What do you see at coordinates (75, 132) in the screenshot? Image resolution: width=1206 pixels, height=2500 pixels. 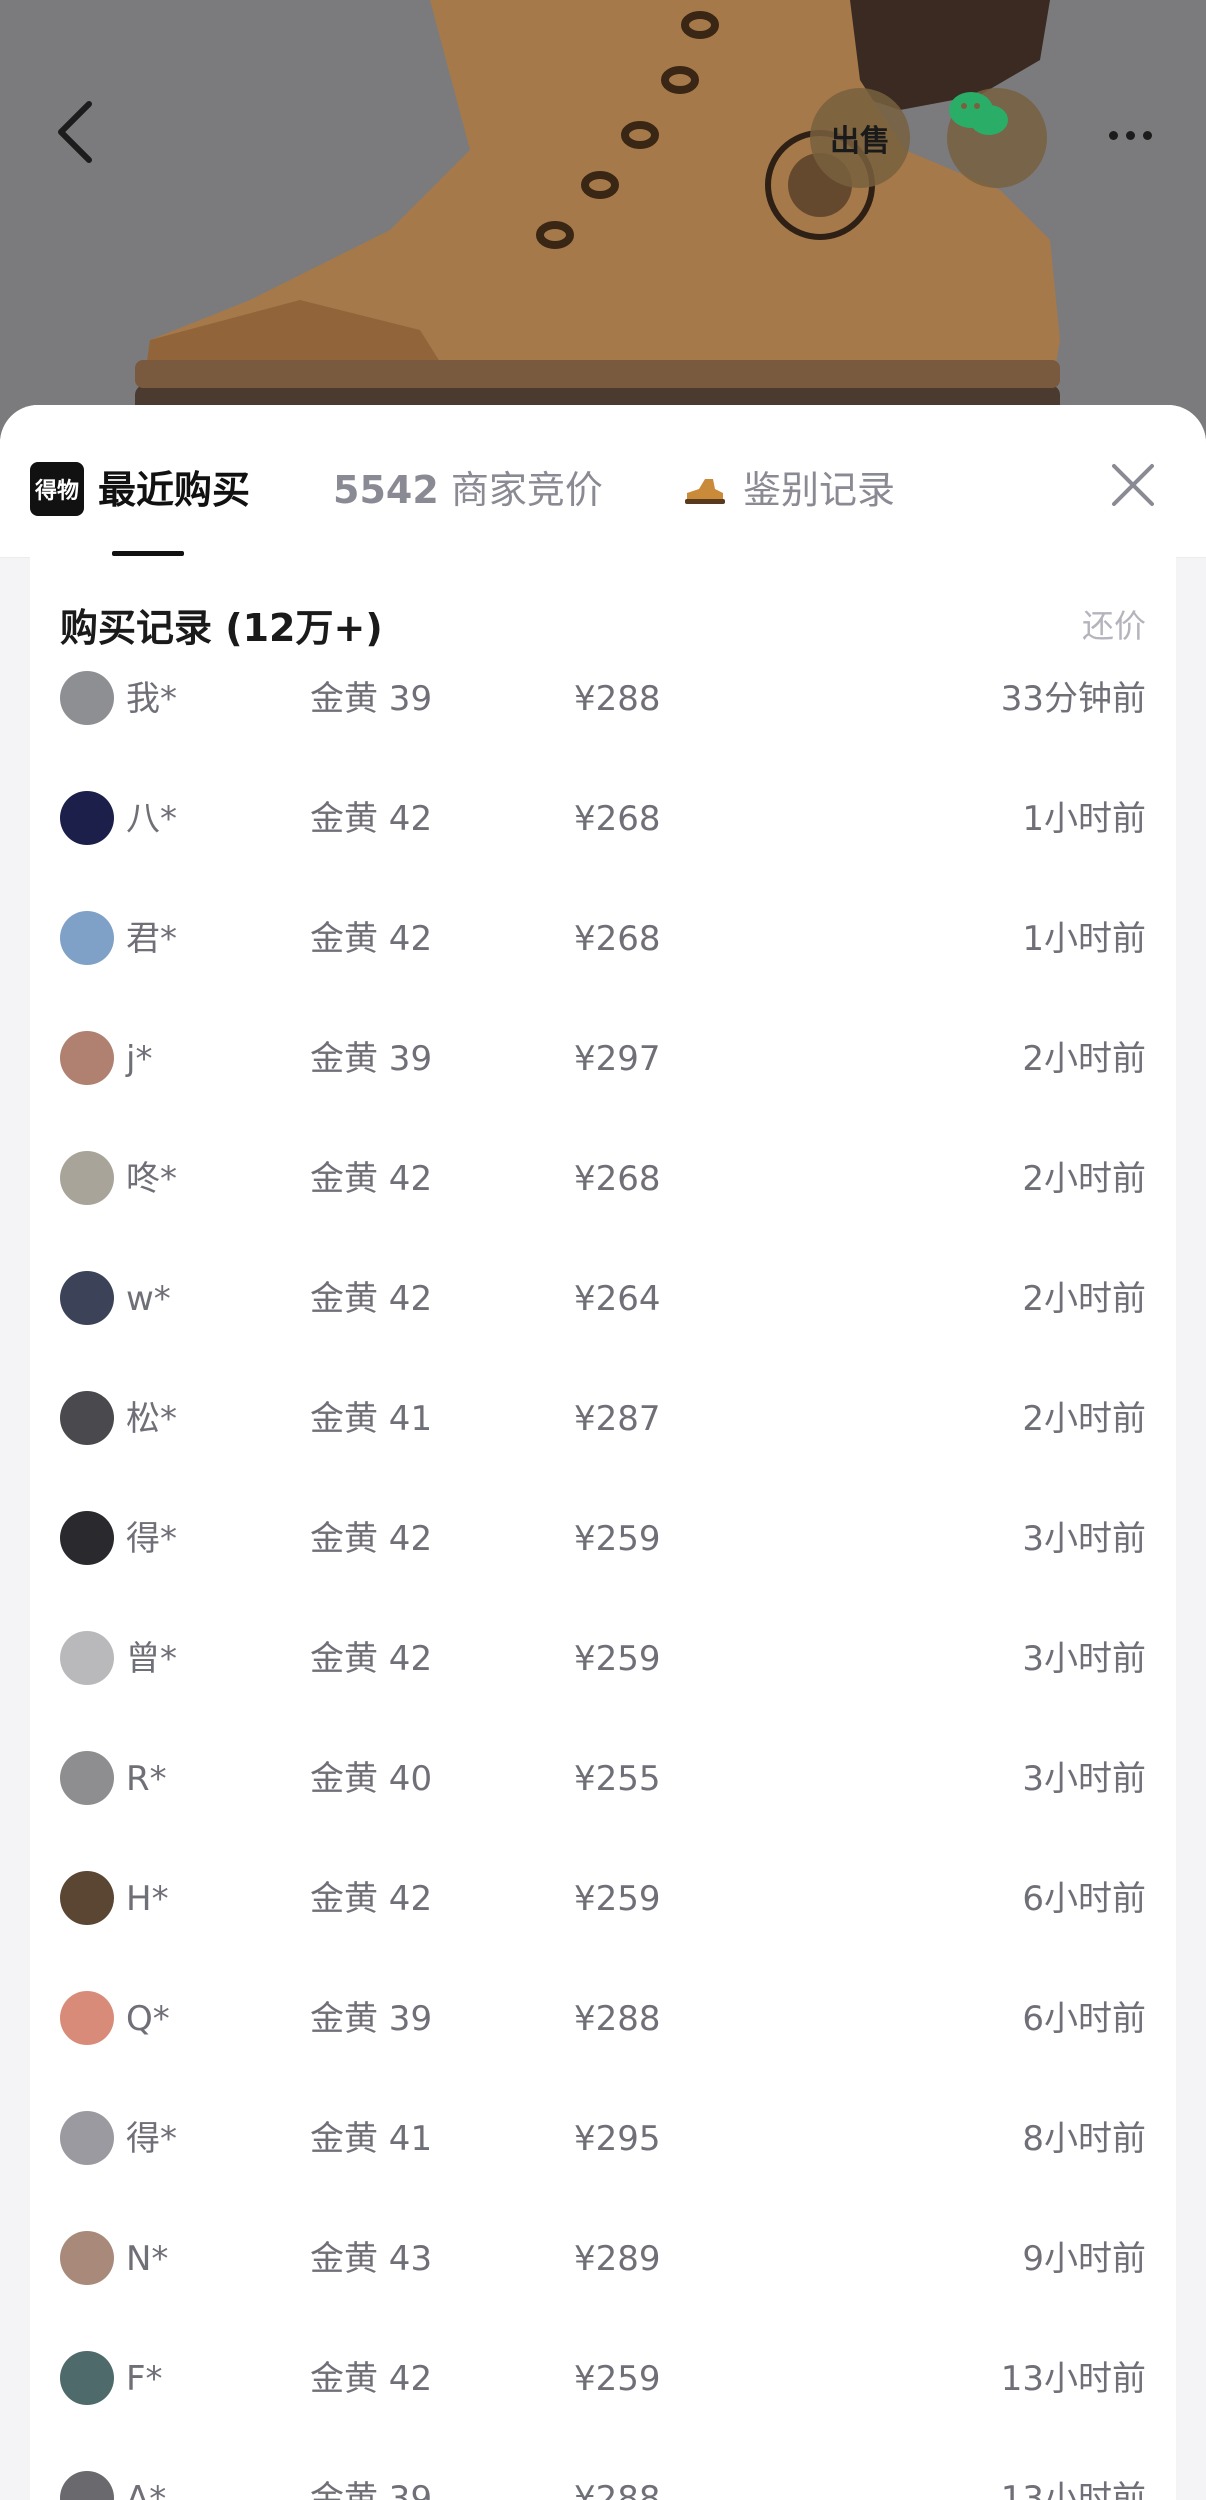 I see `chevron-left-icon` at bounding box center [75, 132].